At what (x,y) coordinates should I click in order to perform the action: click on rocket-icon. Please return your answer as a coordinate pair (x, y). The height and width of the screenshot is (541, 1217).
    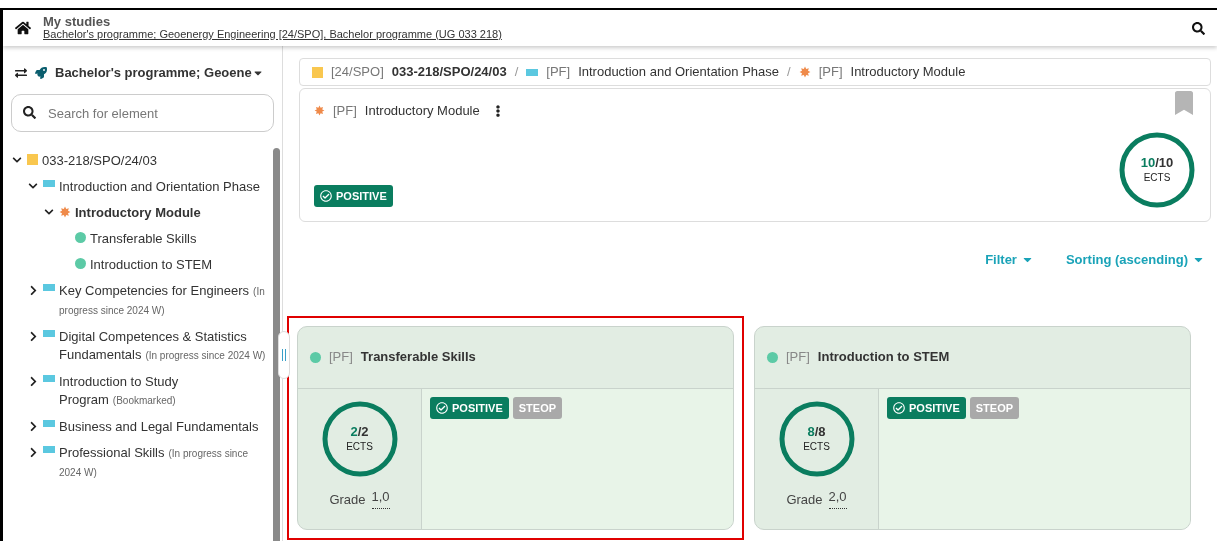
    Looking at the image, I should click on (41, 73).